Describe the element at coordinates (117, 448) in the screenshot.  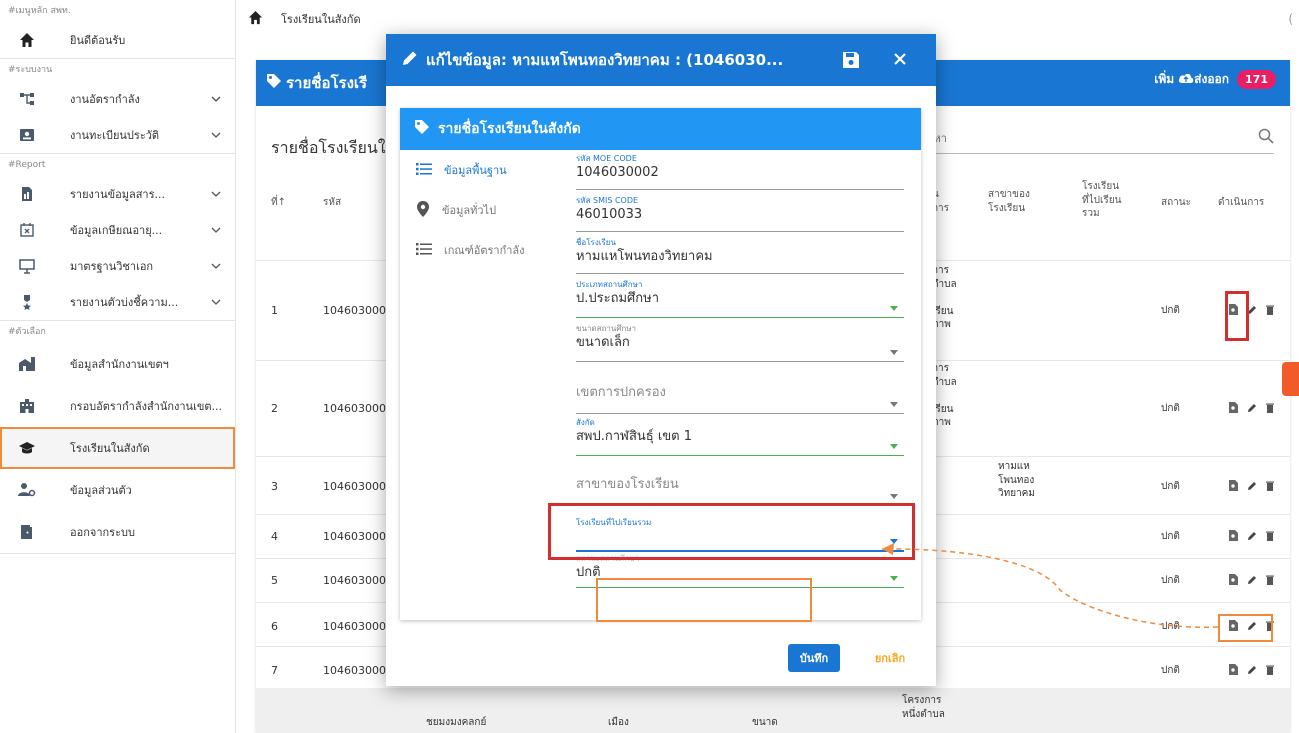
I see `sidebar-item-schools: โรงเรียนในสังกัด` at that location.